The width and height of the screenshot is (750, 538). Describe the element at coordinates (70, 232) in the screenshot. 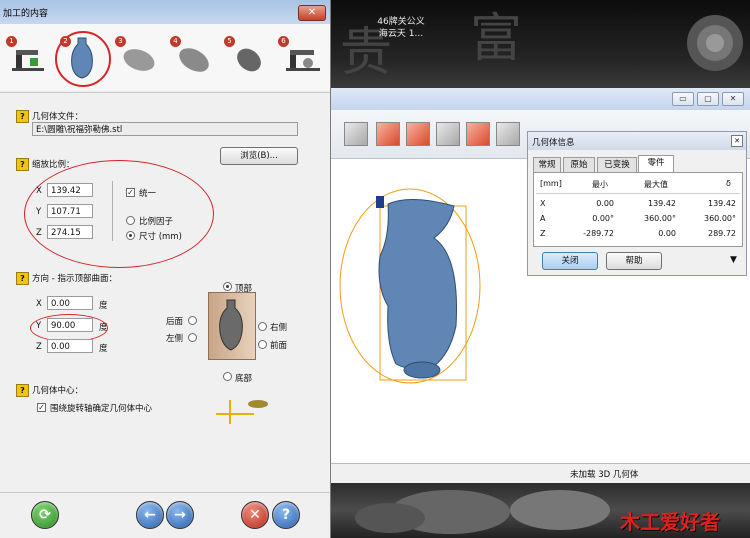

I see `scale-z-input: 274.15` at that location.